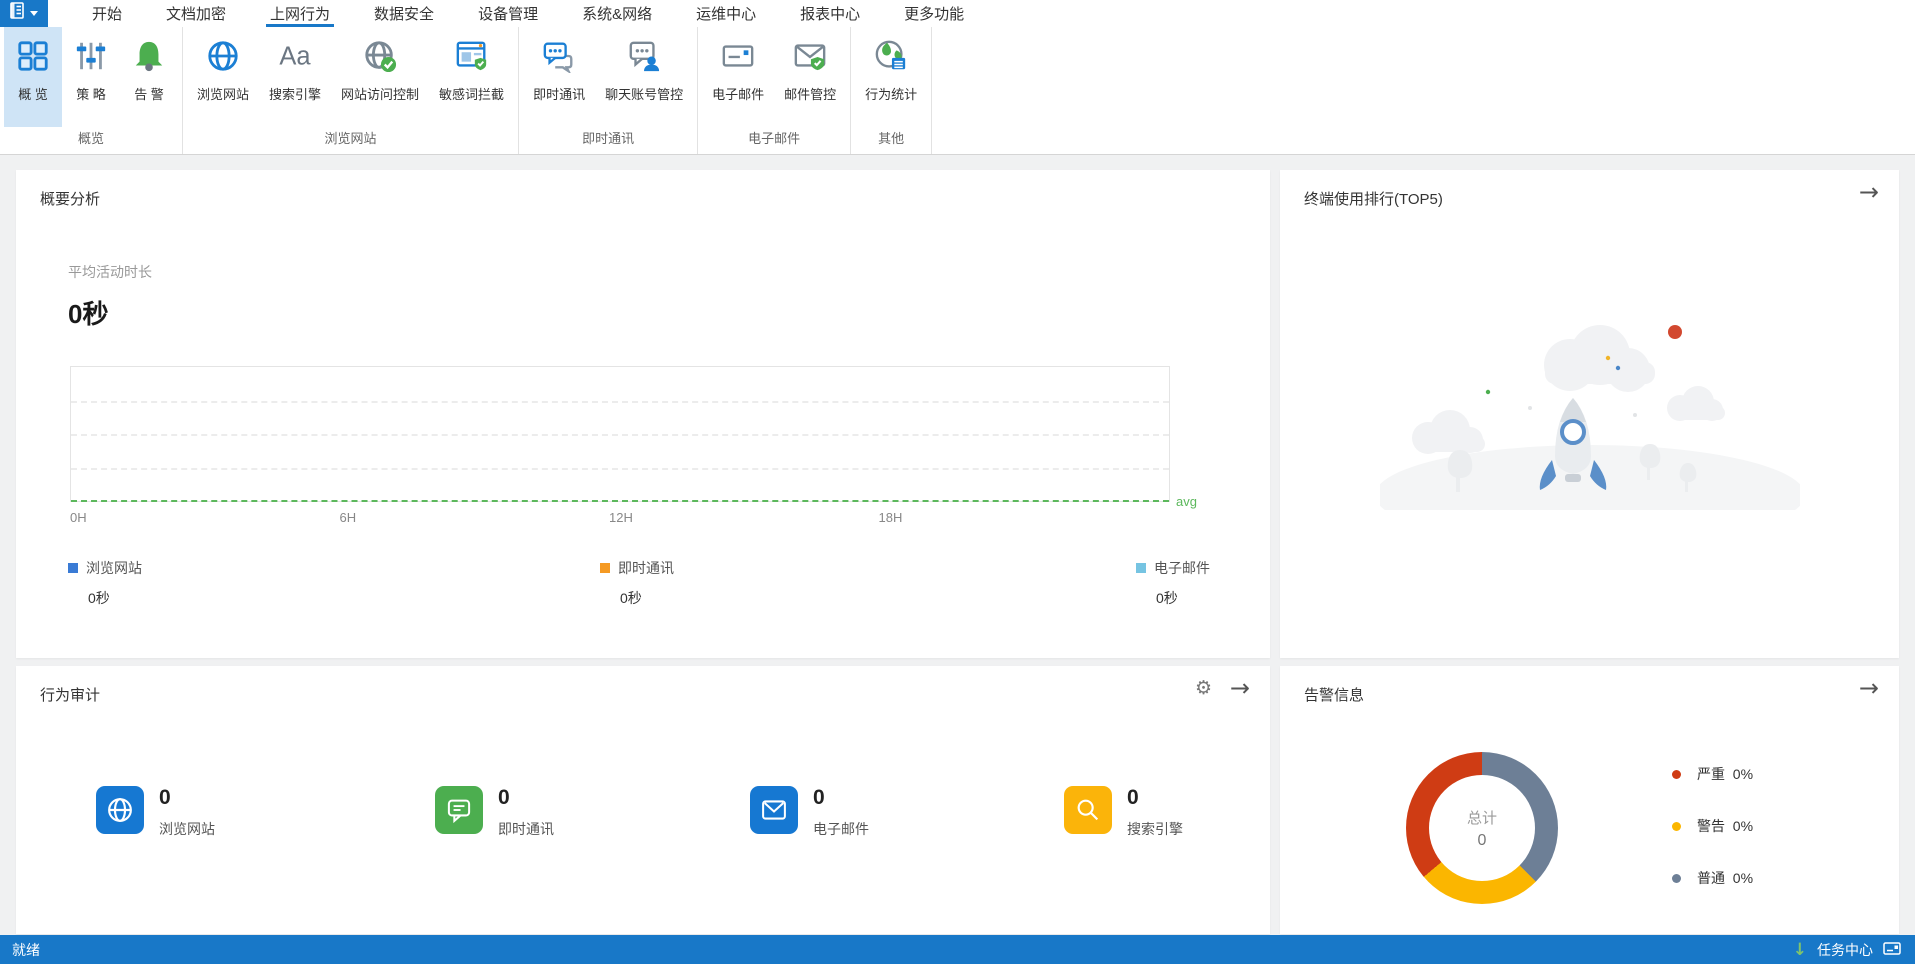 The height and width of the screenshot is (964, 1915). What do you see at coordinates (120, 810) in the screenshot?
I see `globe-stat-icon` at bounding box center [120, 810].